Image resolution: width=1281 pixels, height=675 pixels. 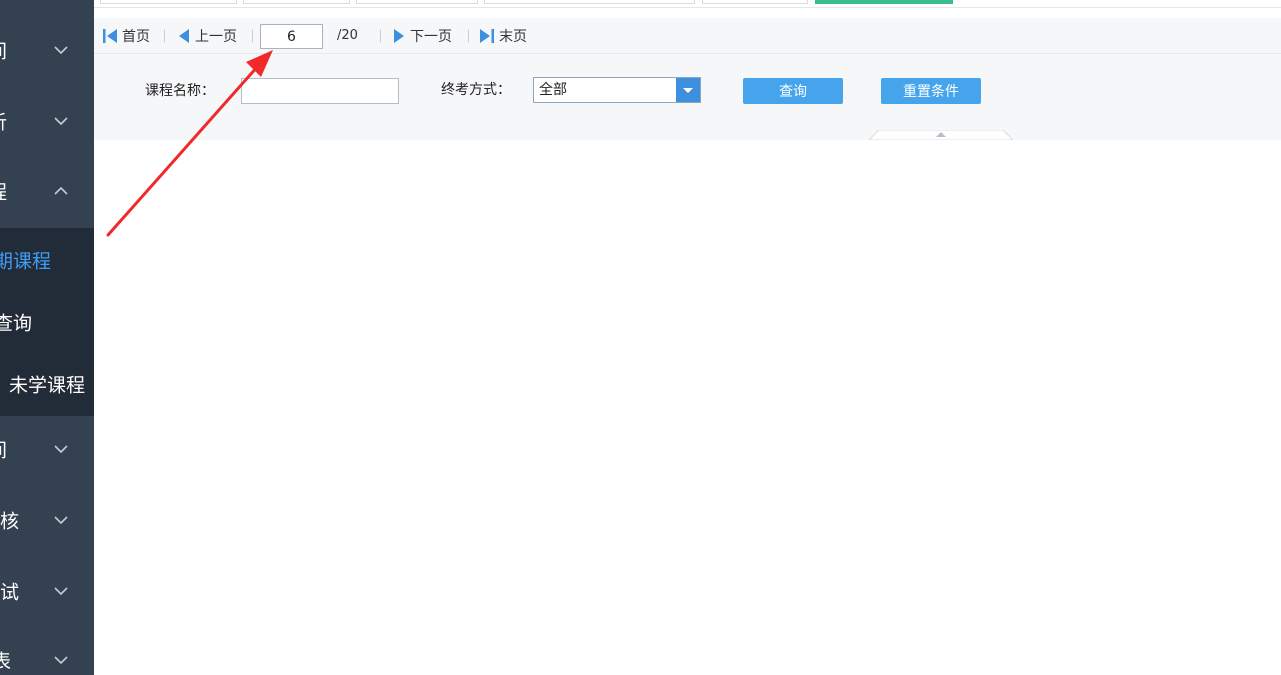 I want to click on submenu-item-label: 期课程, so click(x=26, y=261).